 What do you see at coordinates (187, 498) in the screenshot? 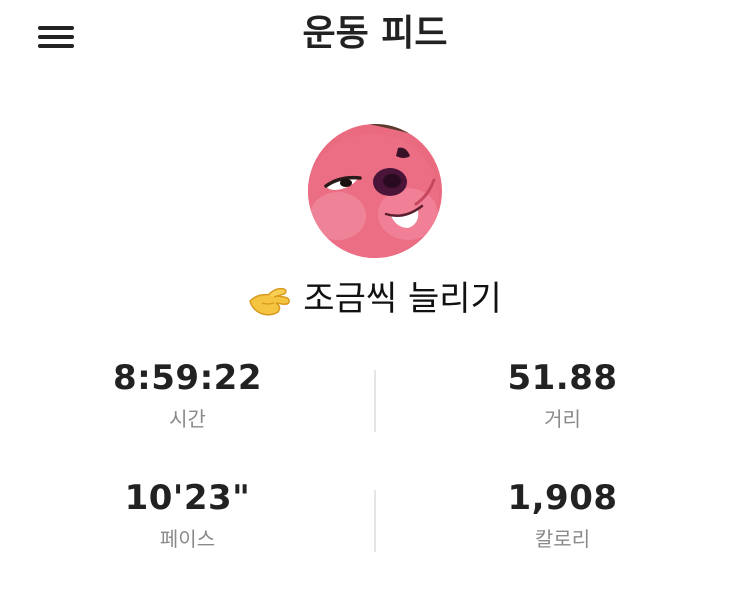
I see `pace-value: 10'23"` at bounding box center [187, 498].